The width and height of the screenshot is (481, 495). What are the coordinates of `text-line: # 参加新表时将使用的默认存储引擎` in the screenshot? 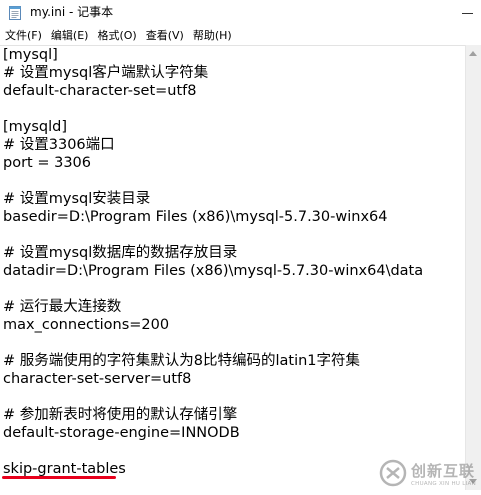 It's located at (120, 415).